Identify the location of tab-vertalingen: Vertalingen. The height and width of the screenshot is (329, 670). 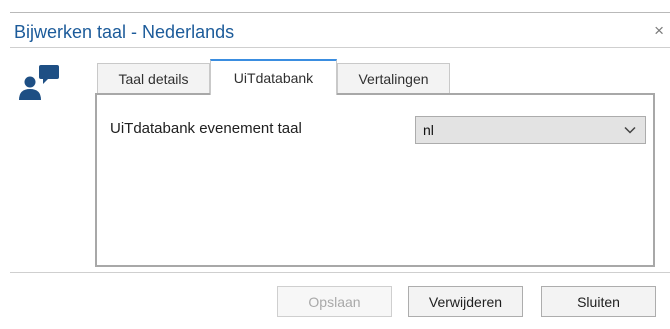
(393, 78).